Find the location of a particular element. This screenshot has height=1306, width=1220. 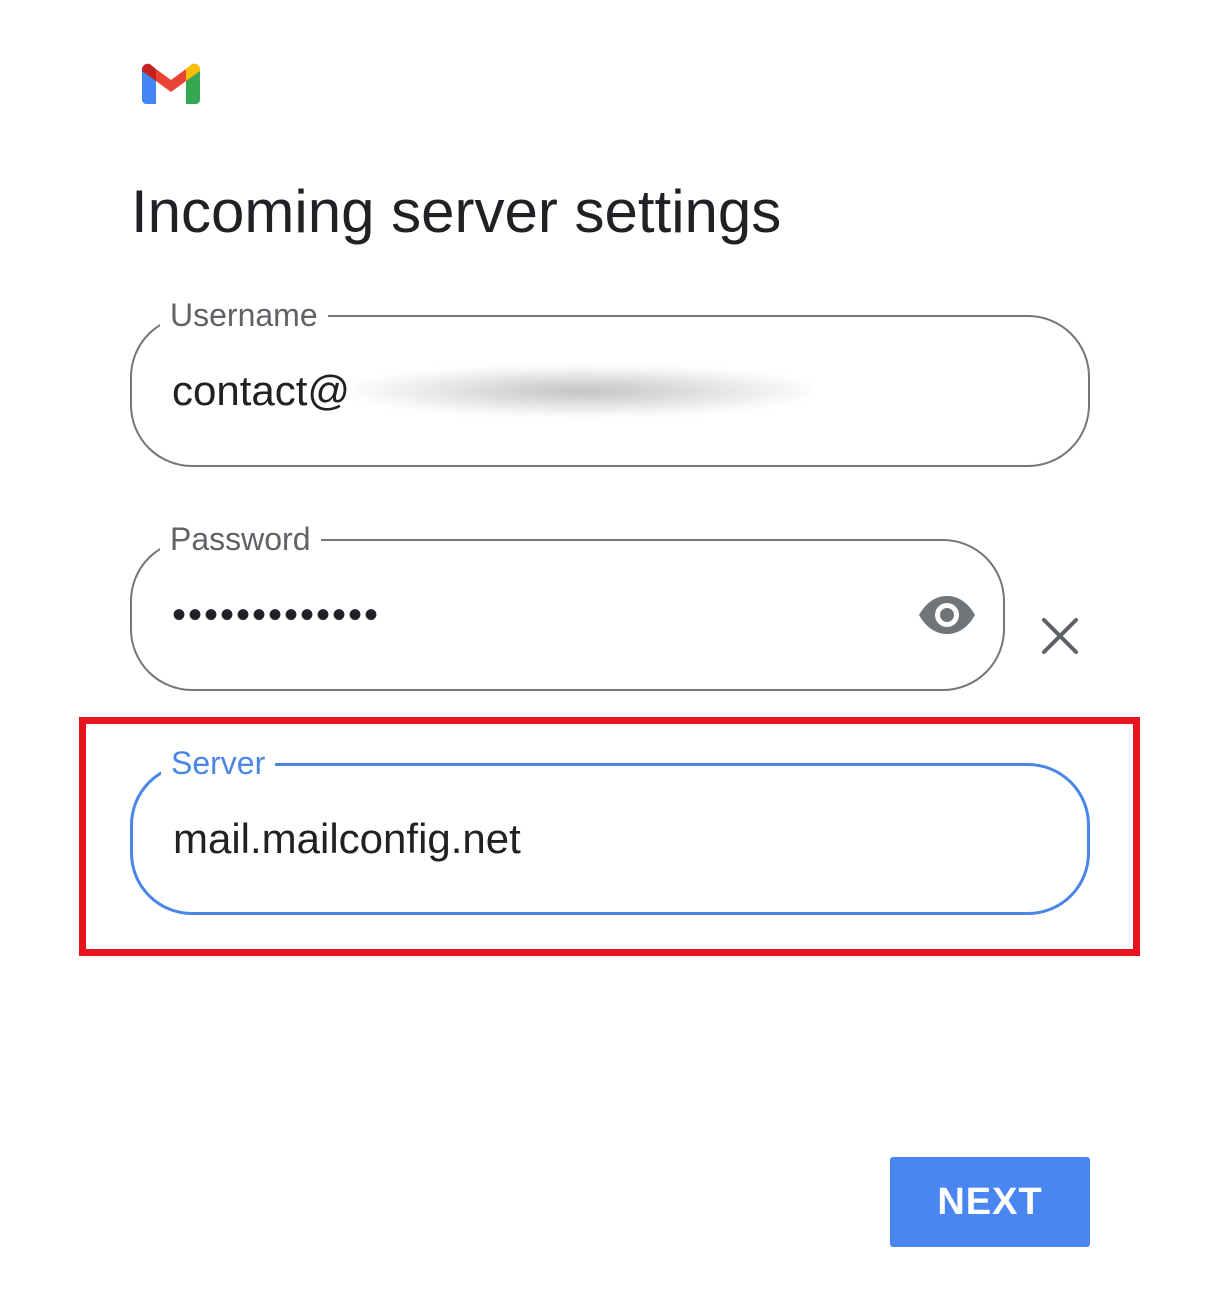

password-value: ••••••••••••• is located at coordinates (276, 615).